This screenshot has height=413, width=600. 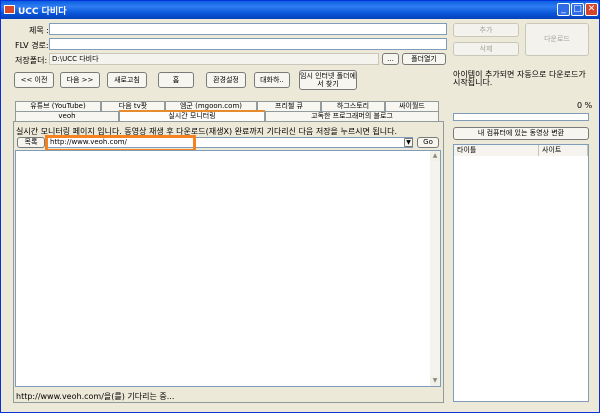 I want to click on app-icon, so click(x=9, y=9).